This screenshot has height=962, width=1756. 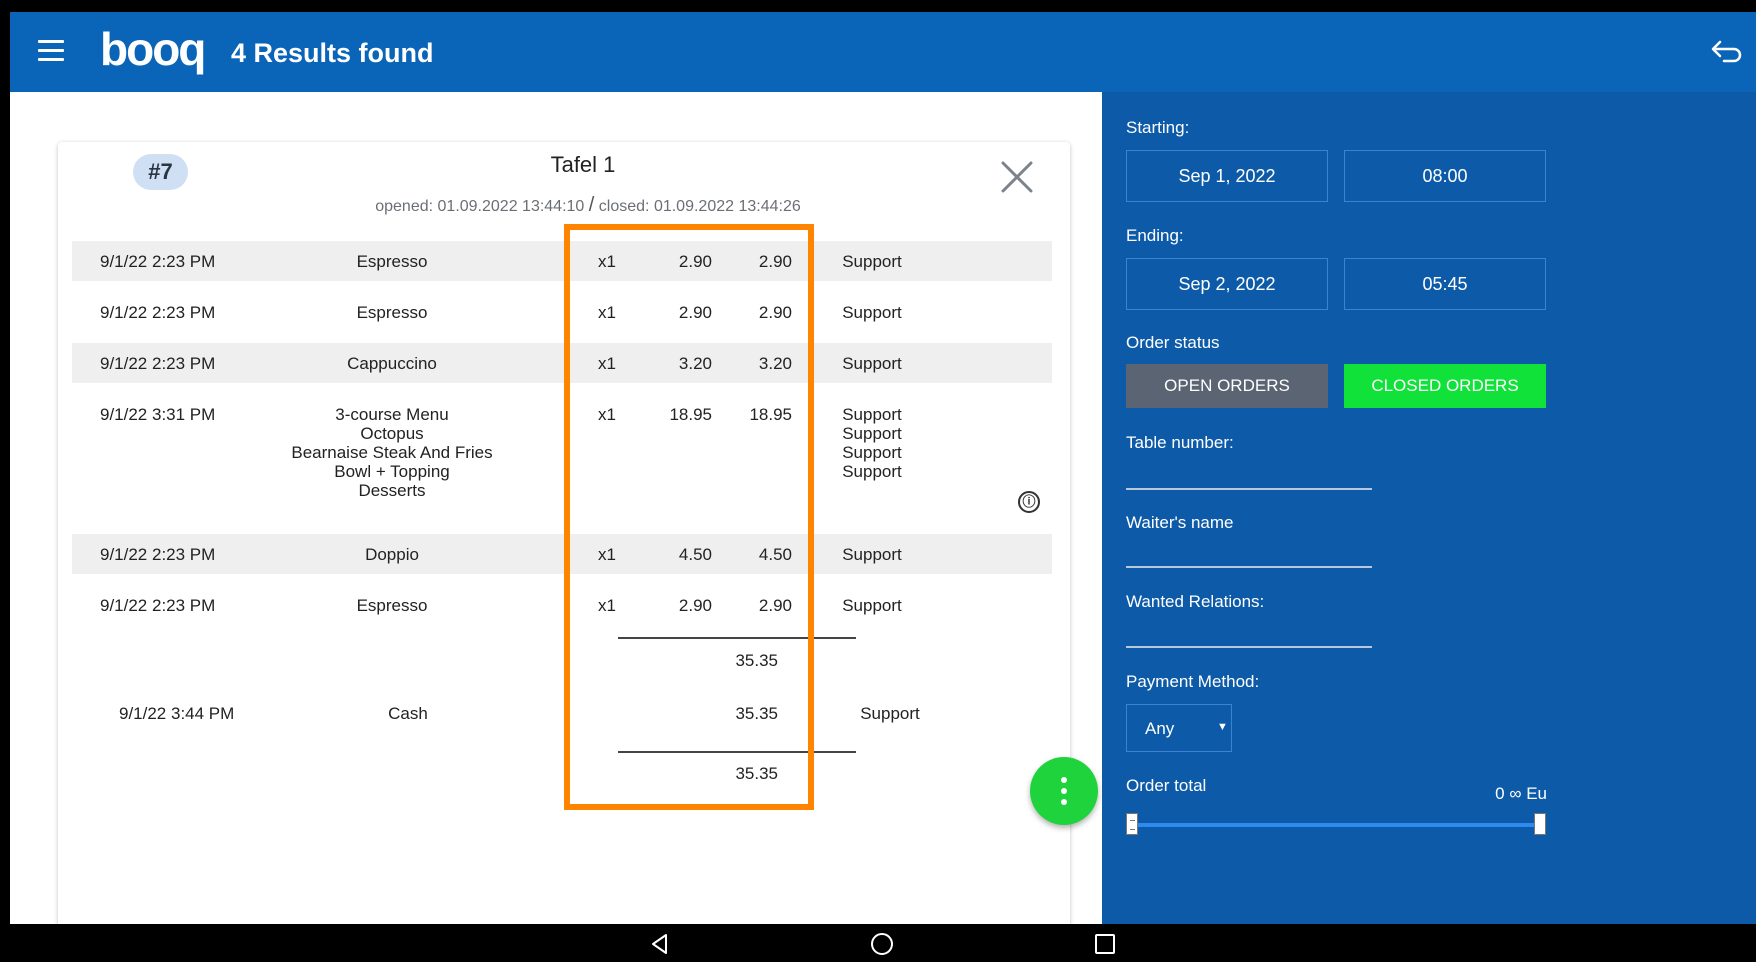 What do you see at coordinates (392, 363) in the screenshot?
I see `line-item: Cappuccino` at bounding box center [392, 363].